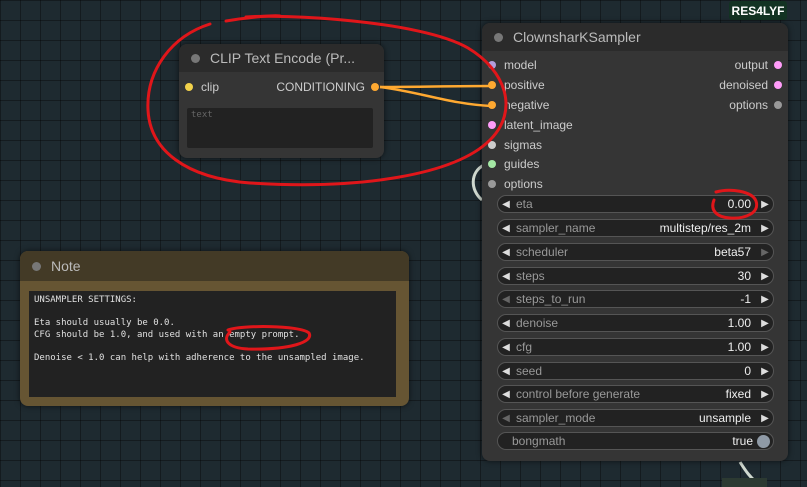 This screenshot has height=487, width=807. I want to click on annotation-circle-eta, so click(735, 204).